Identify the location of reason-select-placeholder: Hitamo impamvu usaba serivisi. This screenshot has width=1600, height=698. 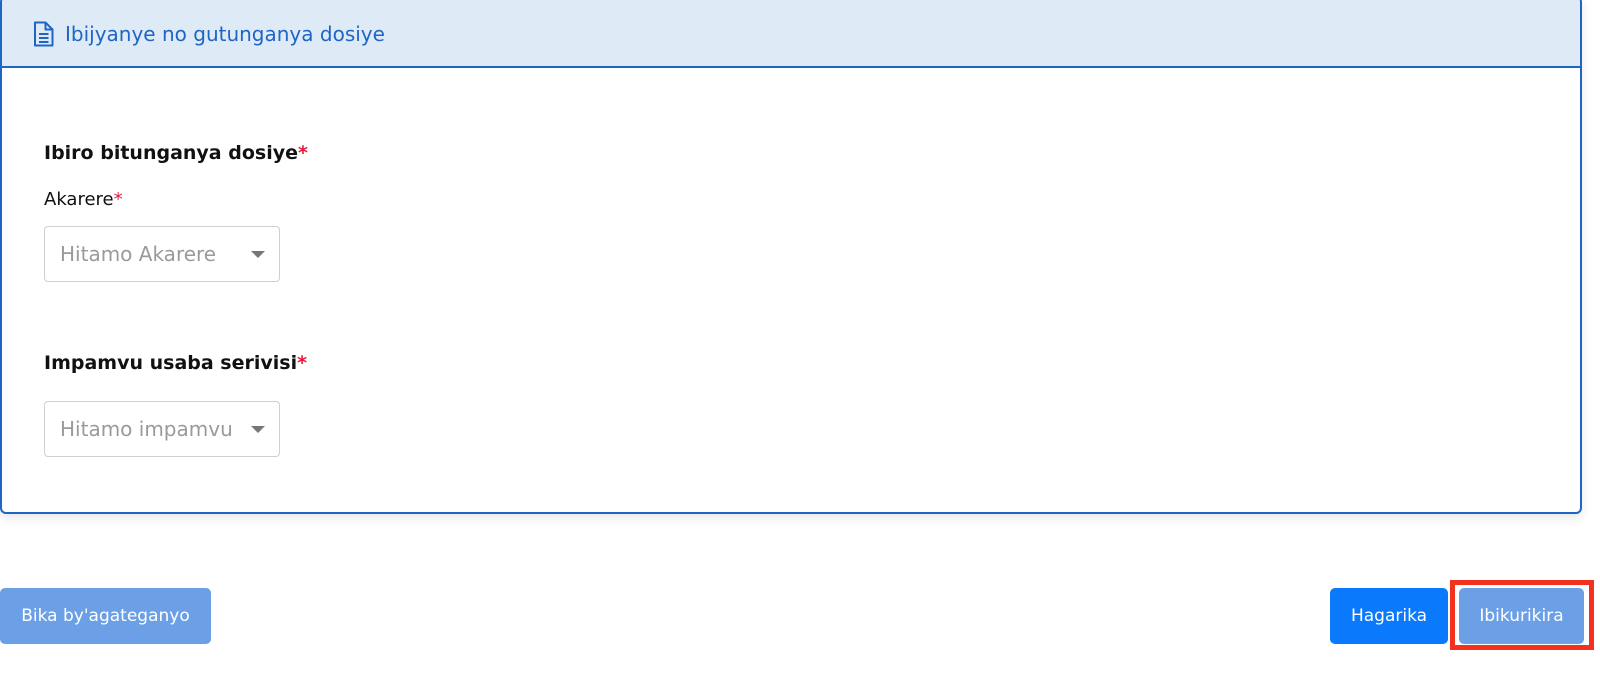
(149, 429).